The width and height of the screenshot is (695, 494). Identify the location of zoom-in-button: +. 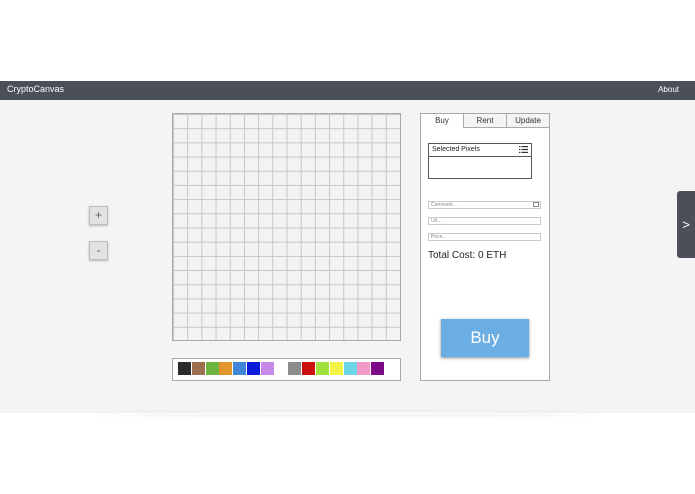
(98, 215).